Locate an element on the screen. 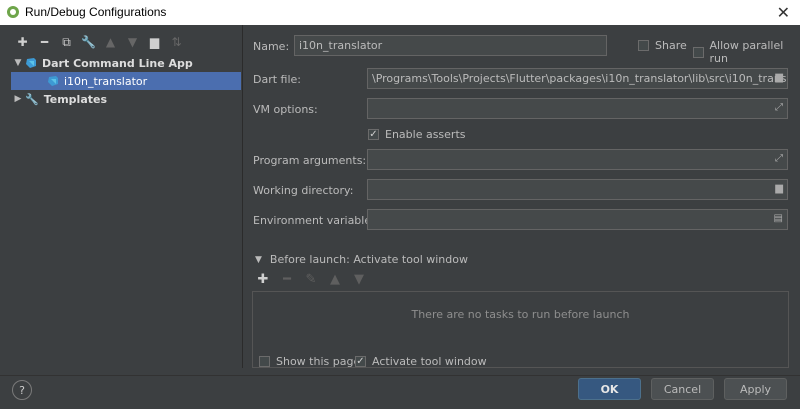 This screenshot has height=409, width=800. apply-button: Apply is located at coordinates (755, 389).